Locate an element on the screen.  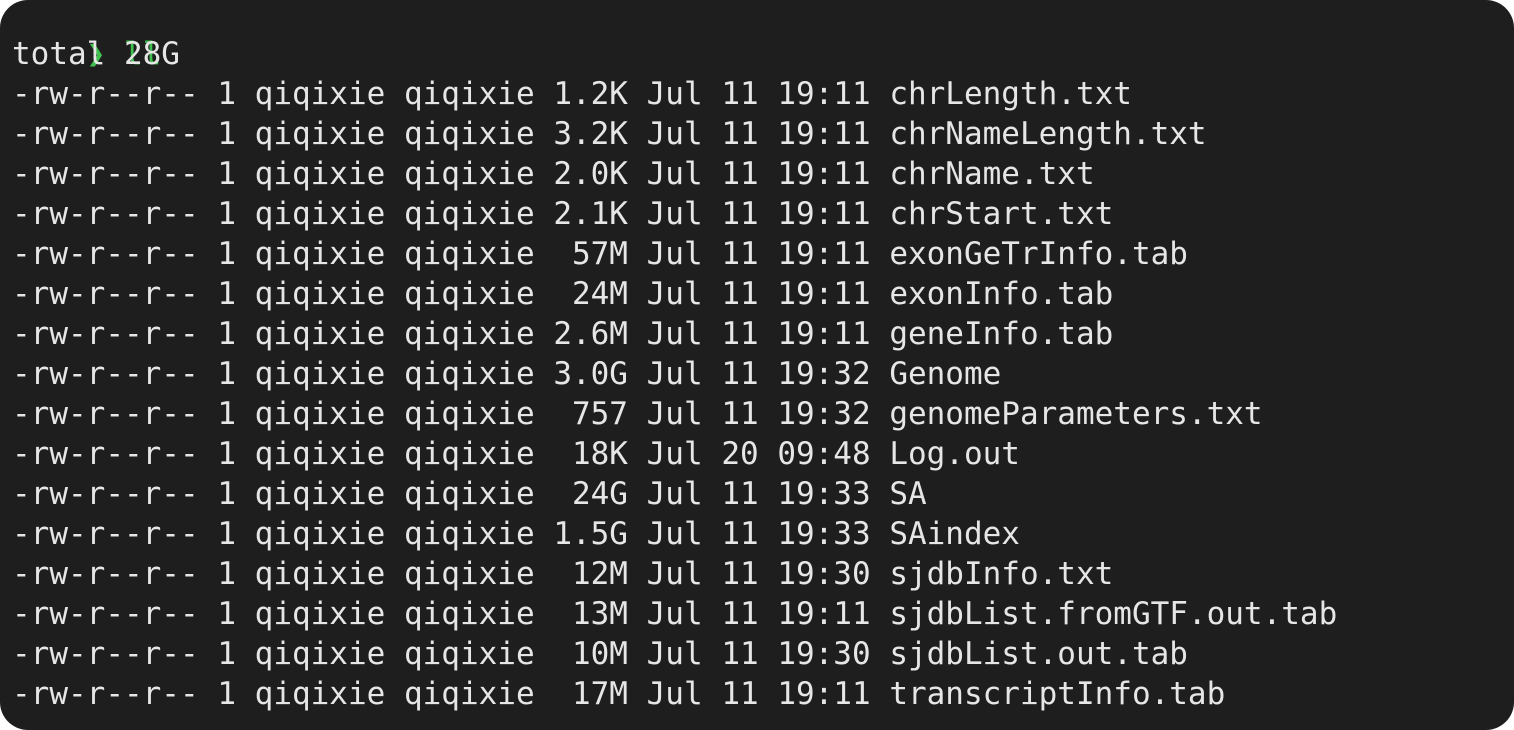
entry-size: 2.6M is located at coordinates (590, 334).